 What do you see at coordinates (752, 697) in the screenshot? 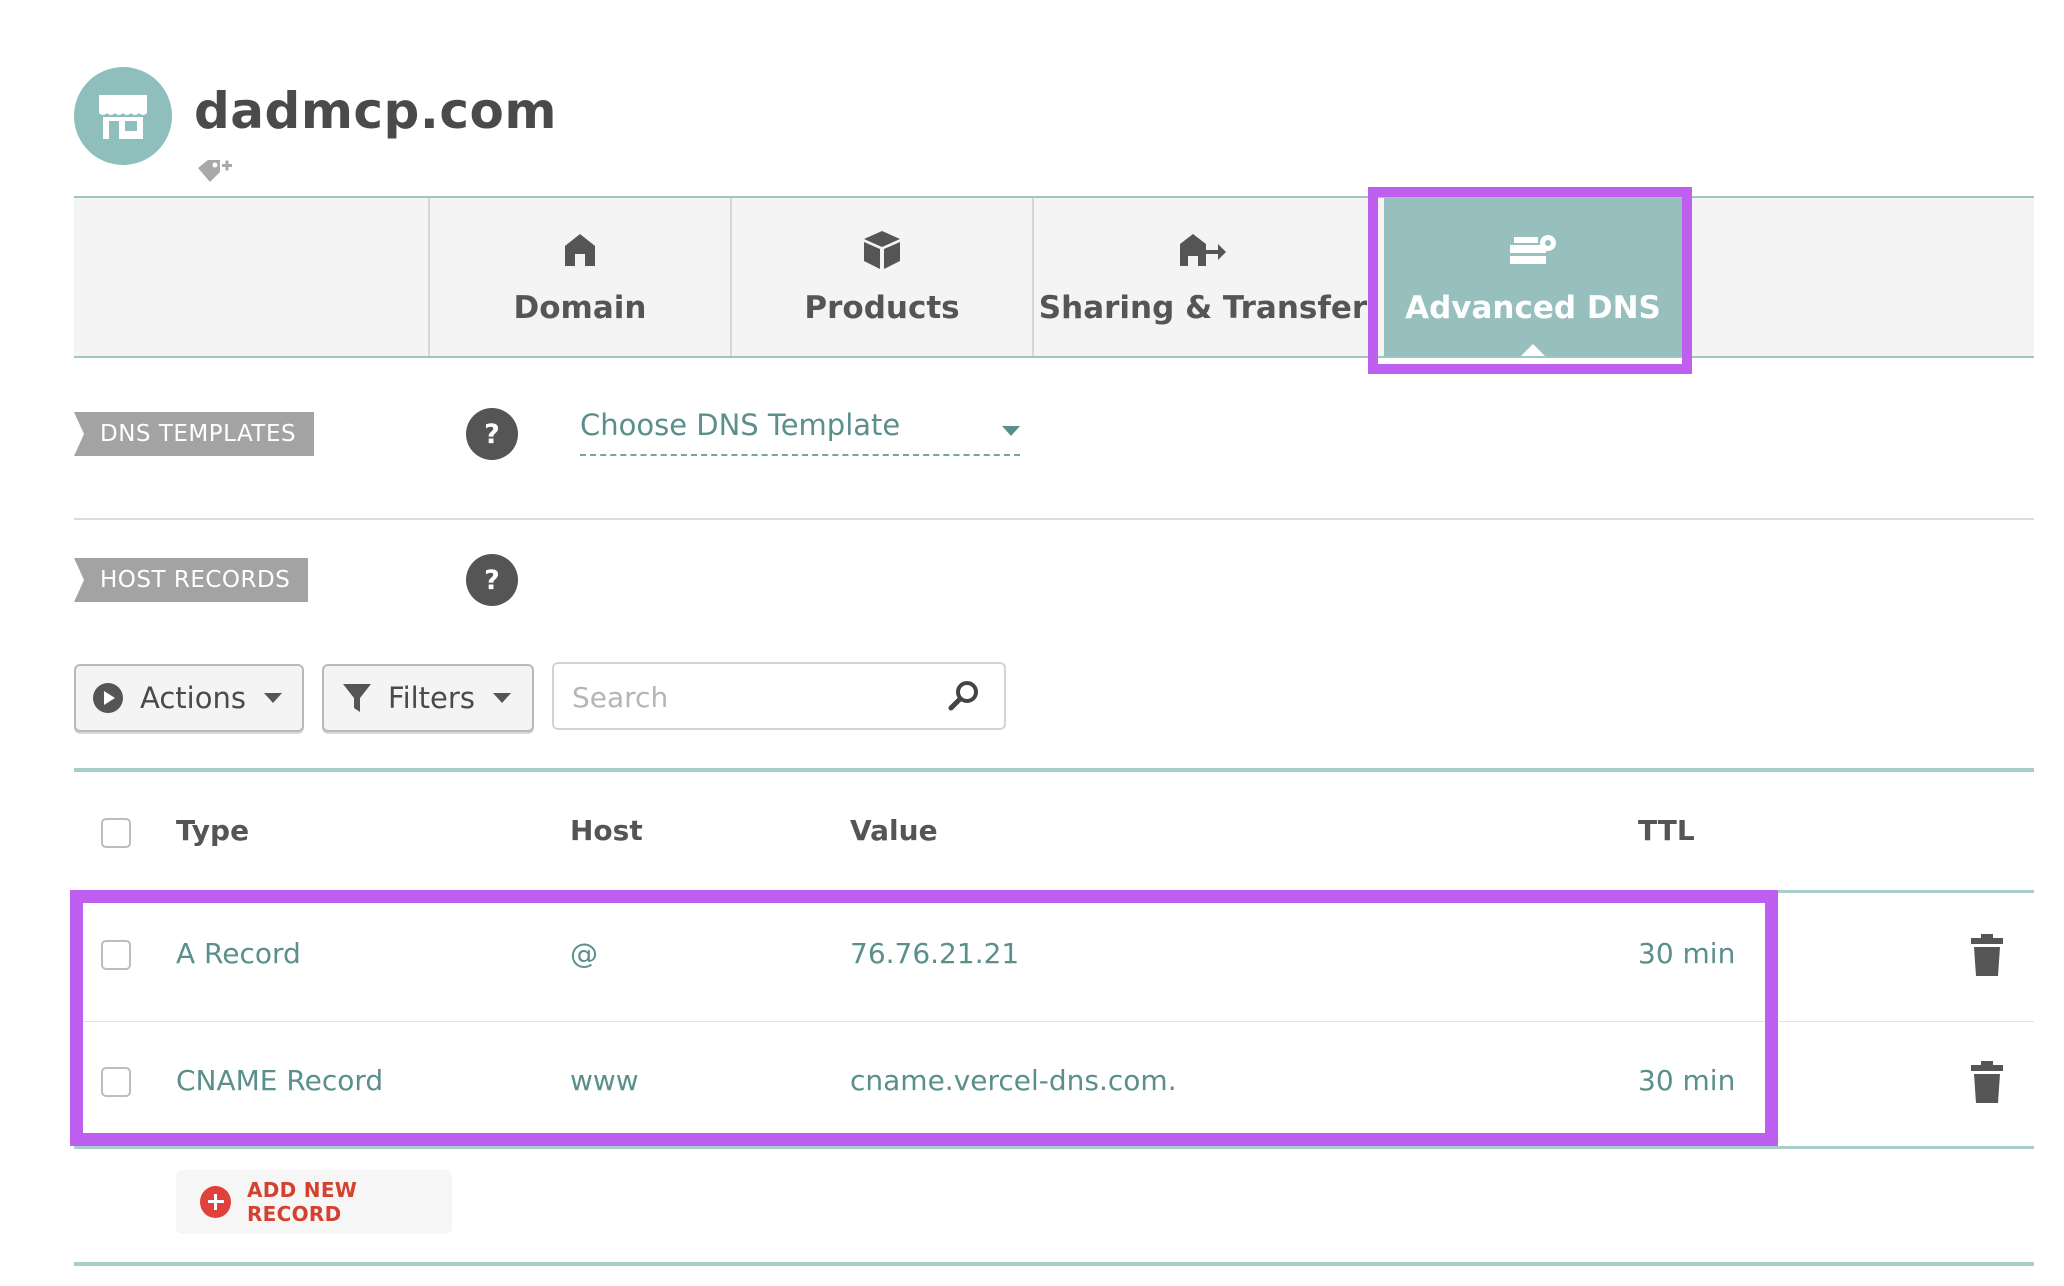
I see `search-input` at bounding box center [752, 697].